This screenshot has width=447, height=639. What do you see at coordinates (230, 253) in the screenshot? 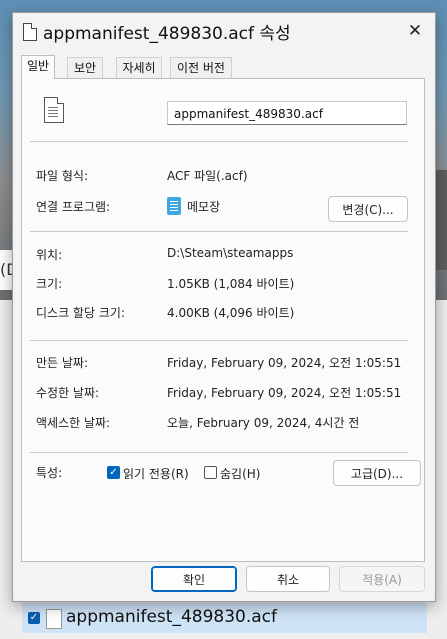
I see `location-value: D:\Steam\steamapps` at bounding box center [230, 253].